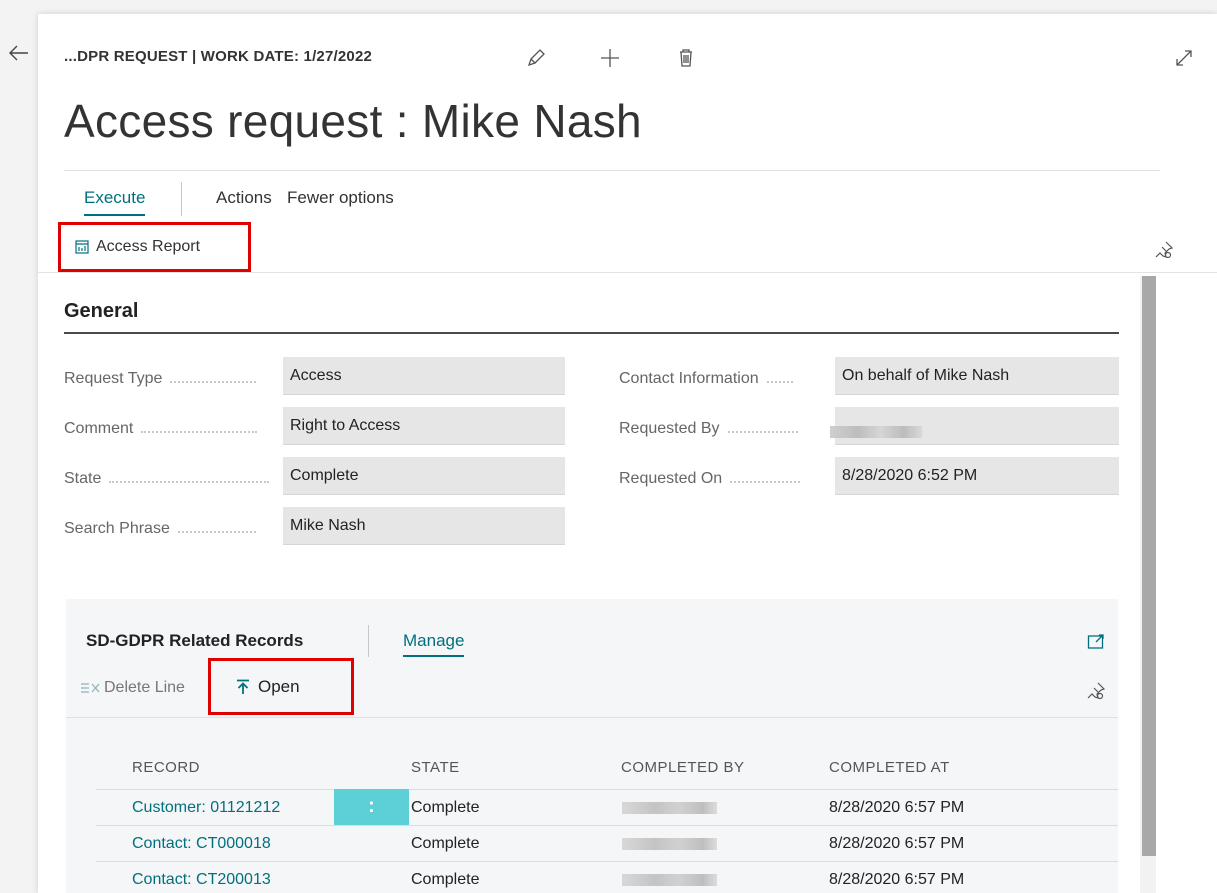 Image resolution: width=1217 pixels, height=893 pixels. Describe the element at coordinates (101, 311) in the screenshot. I see `general-section-title: General` at that location.